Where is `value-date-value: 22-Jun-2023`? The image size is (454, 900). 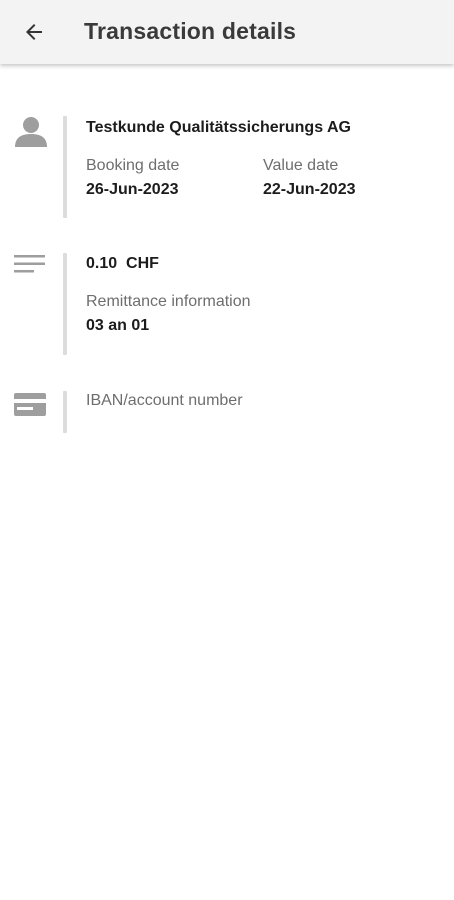 value-date-value: 22-Jun-2023 is located at coordinates (309, 189).